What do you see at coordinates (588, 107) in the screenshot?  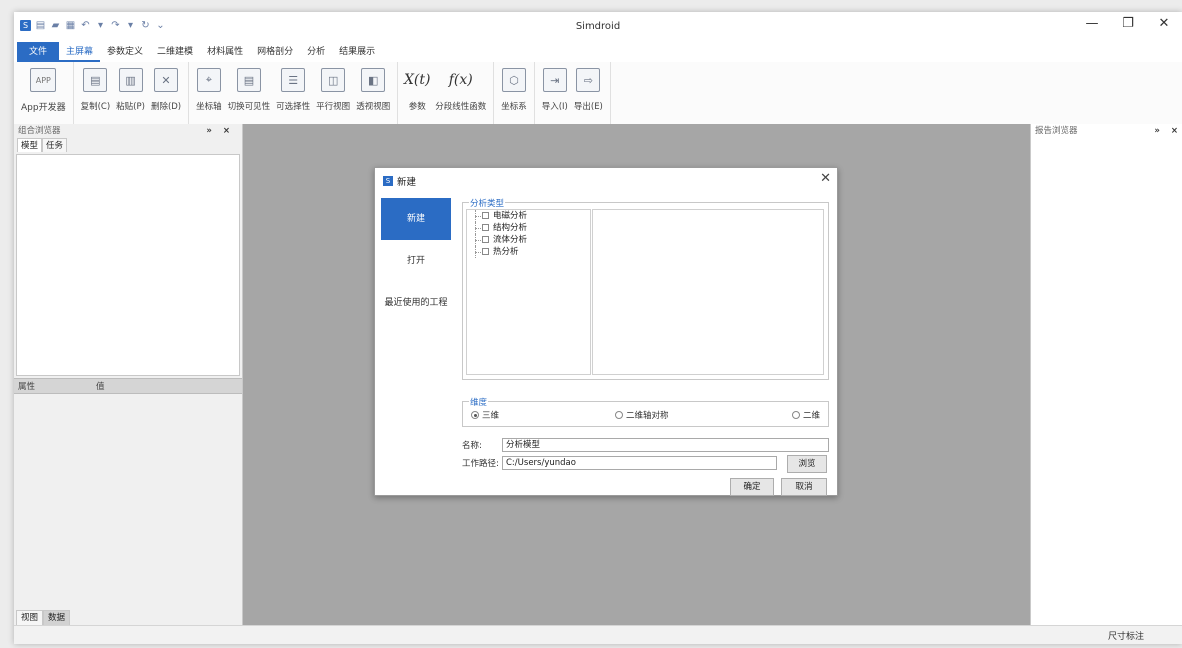 I see `export-label: 导出(E)` at bounding box center [588, 107].